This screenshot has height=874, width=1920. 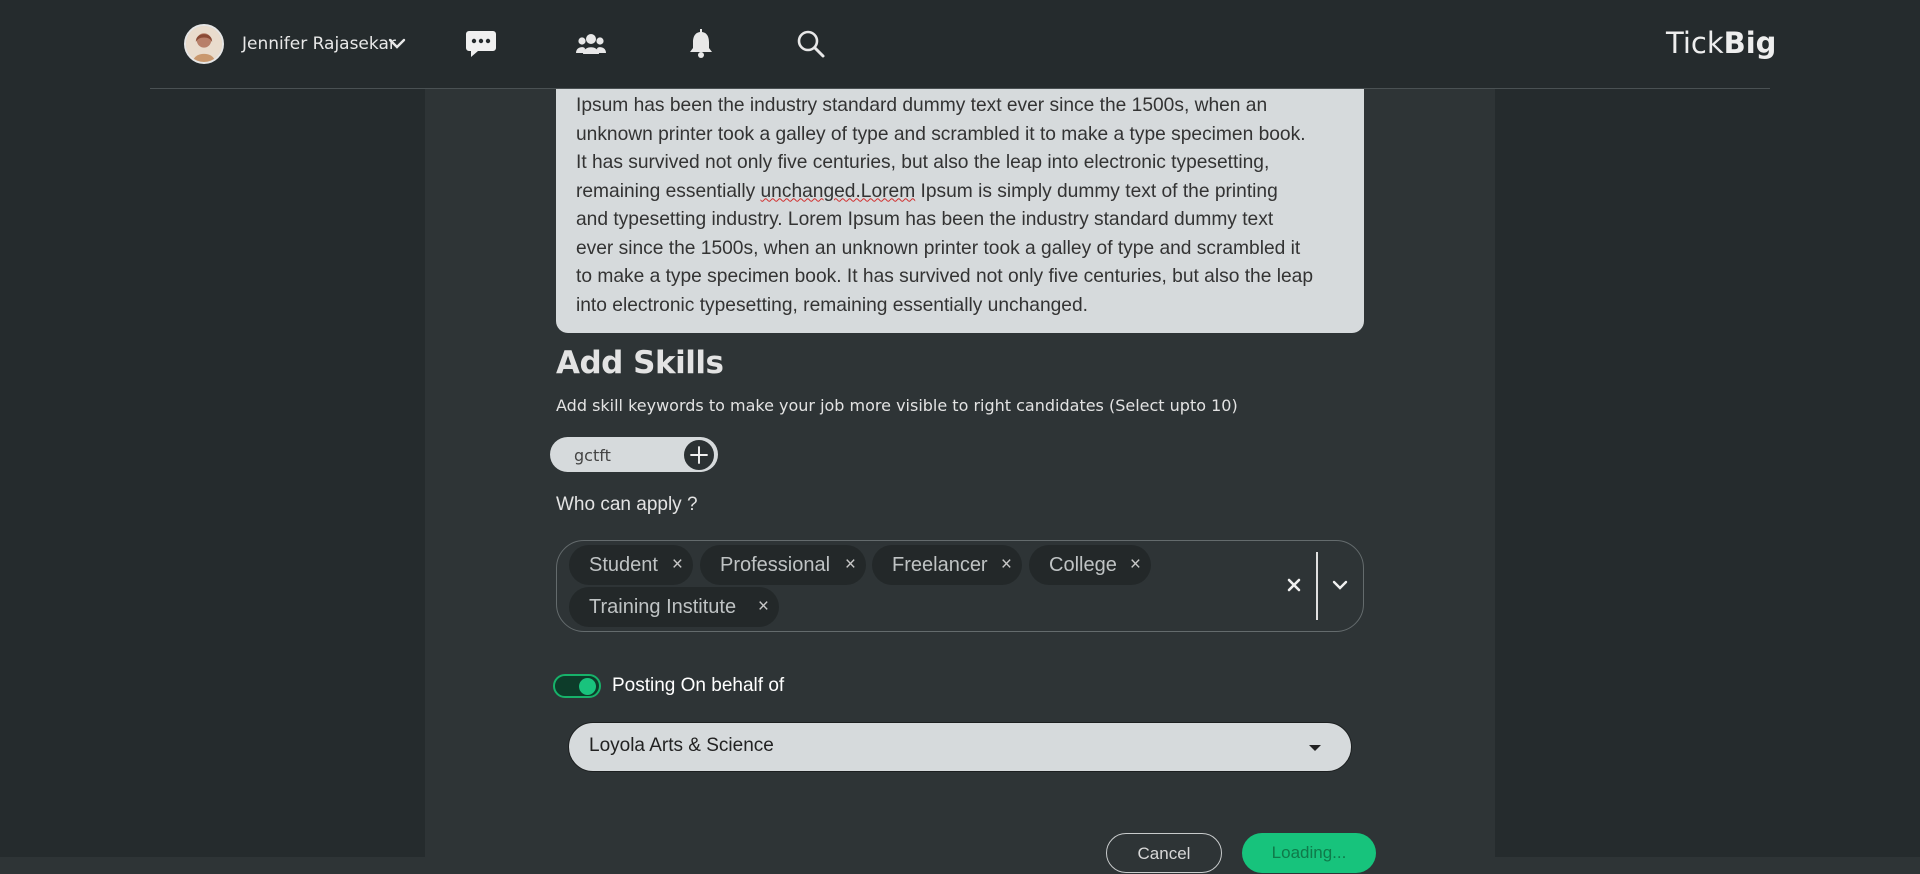 What do you see at coordinates (627, 504) in the screenshot?
I see `who-can-apply-label: Who can apply ?` at bounding box center [627, 504].